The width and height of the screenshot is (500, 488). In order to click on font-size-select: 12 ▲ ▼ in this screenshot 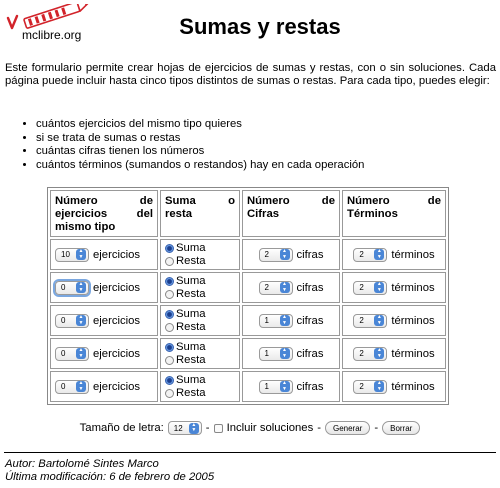, I will do `click(184, 428)`.